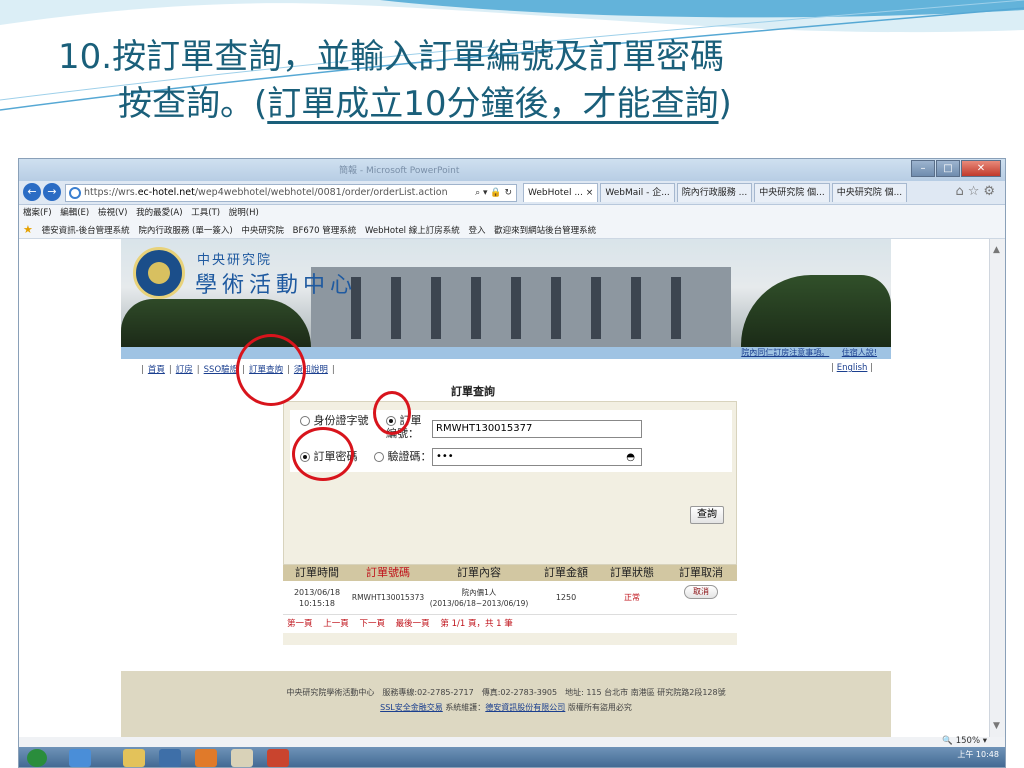 This screenshot has width=1024, height=768. I want to click on pager-first: 第一頁, so click(300, 624).